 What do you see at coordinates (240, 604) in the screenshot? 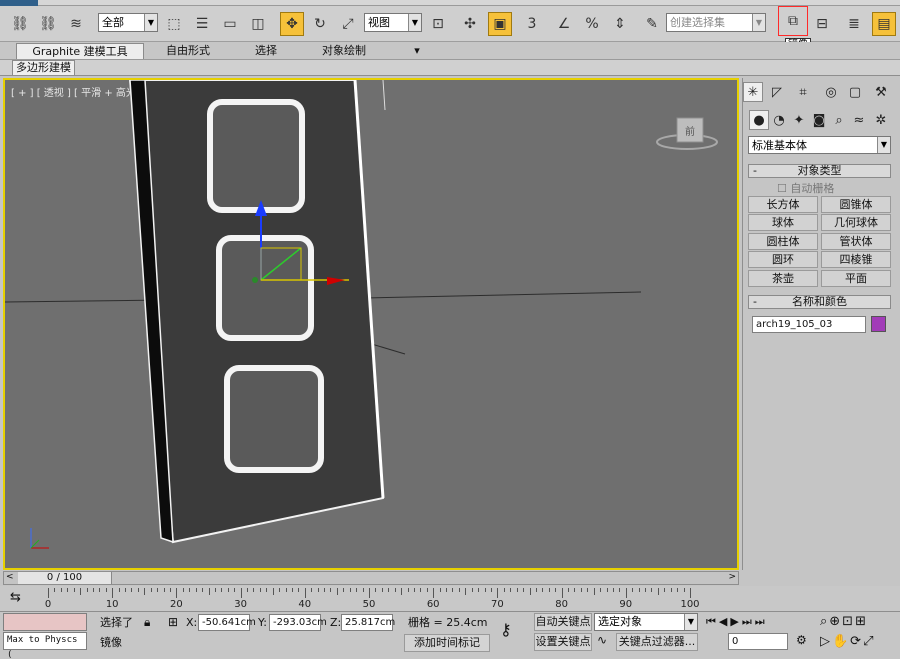
I see `track-tick-label: 30` at bounding box center [240, 604].